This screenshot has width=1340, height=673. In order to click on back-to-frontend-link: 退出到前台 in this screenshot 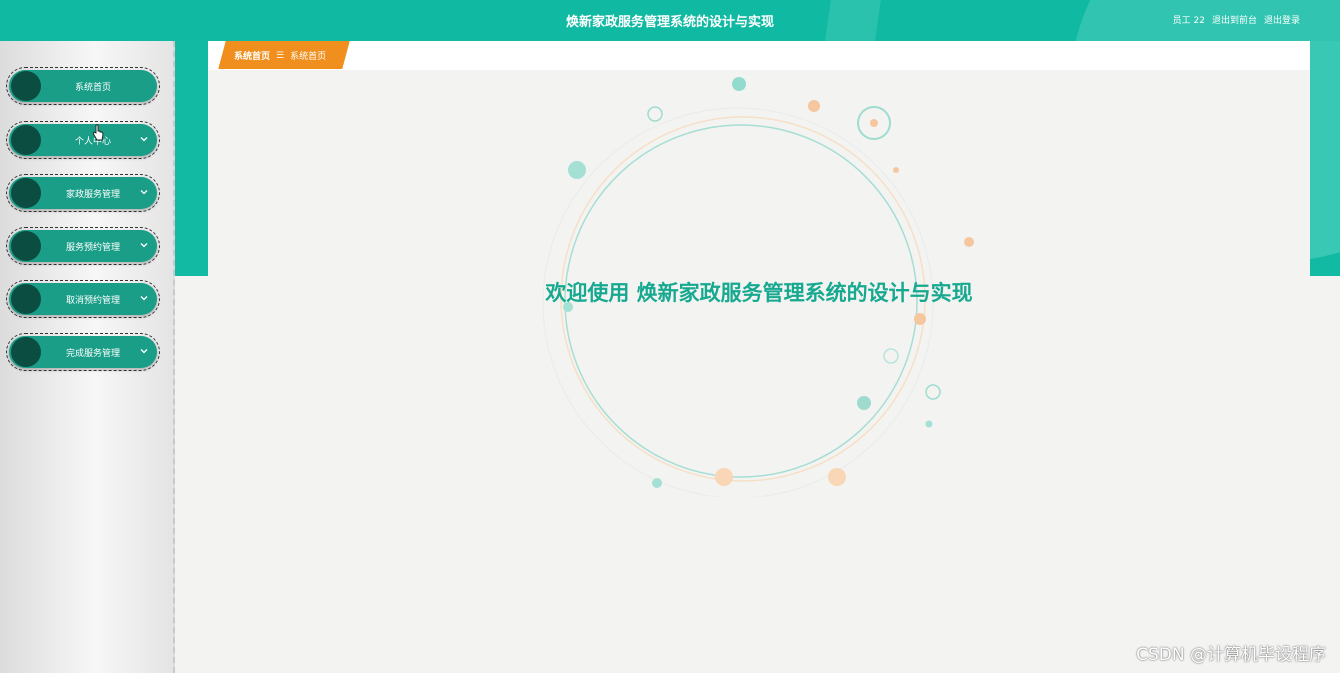, I will do `click(1234, 19)`.